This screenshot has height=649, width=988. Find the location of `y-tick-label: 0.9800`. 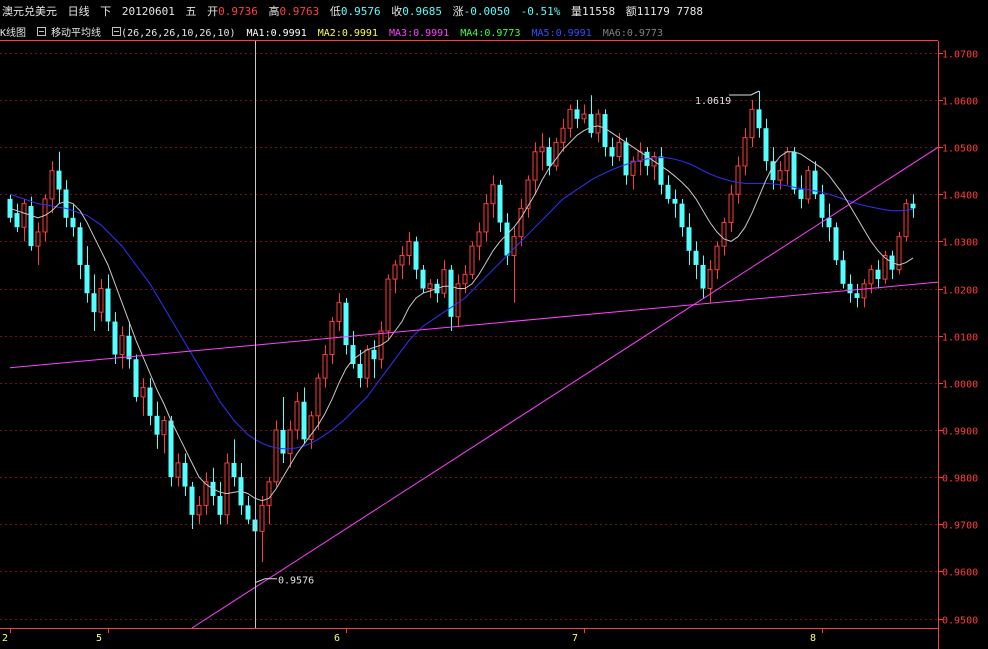

y-tick-label: 0.9800 is located at coordinates (960, 479).